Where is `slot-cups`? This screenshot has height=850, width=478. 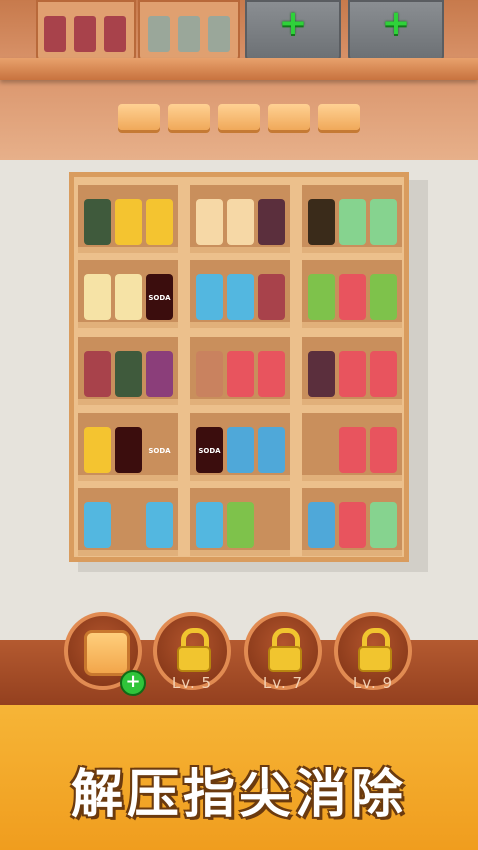 slot-cups is located at coordinates (189, 31).